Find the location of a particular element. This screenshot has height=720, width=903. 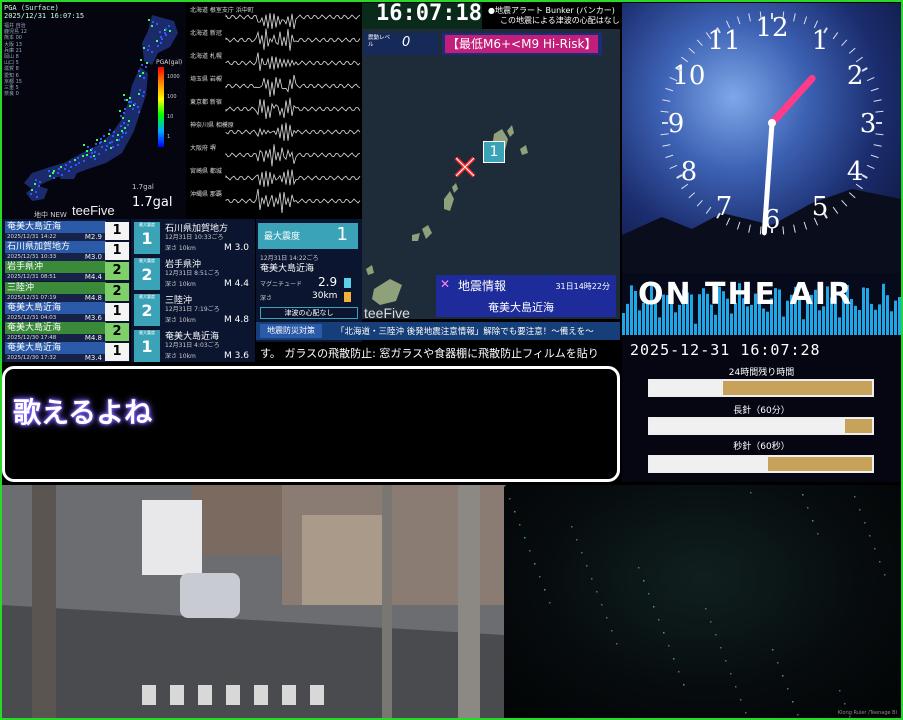

ticker-lower-text: す。 ガラスの飛散防止: 窓ガラスや食器棚に飛散防止フィルムを貼り is located at coordinates (429, 353).